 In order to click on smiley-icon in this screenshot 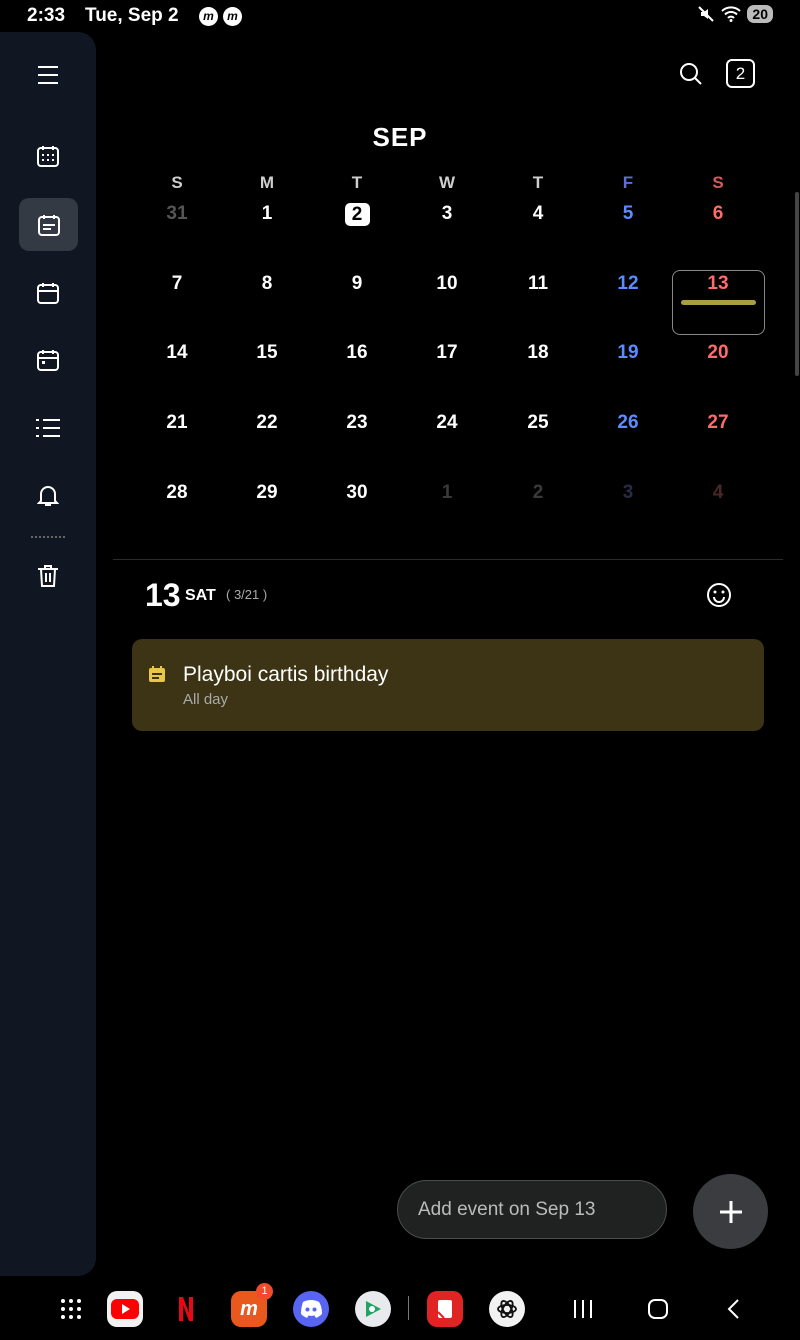, I will do `click(719, 595)`.